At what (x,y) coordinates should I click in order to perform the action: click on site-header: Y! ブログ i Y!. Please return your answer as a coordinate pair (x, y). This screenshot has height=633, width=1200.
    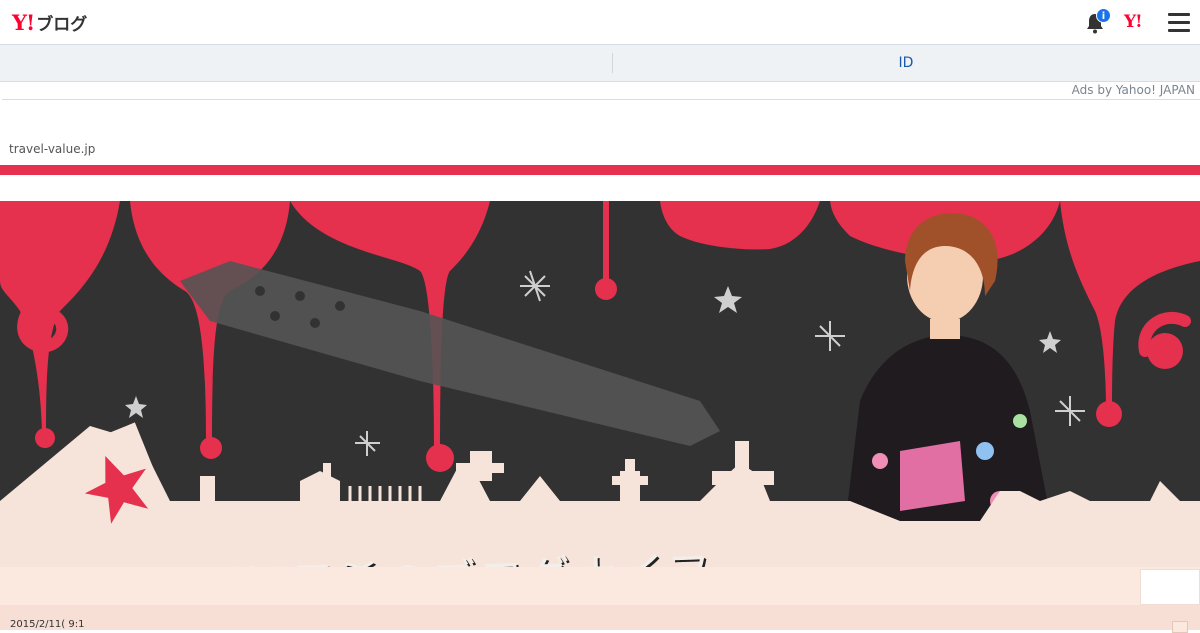
    Looking at the image, I should click on (600, 22).